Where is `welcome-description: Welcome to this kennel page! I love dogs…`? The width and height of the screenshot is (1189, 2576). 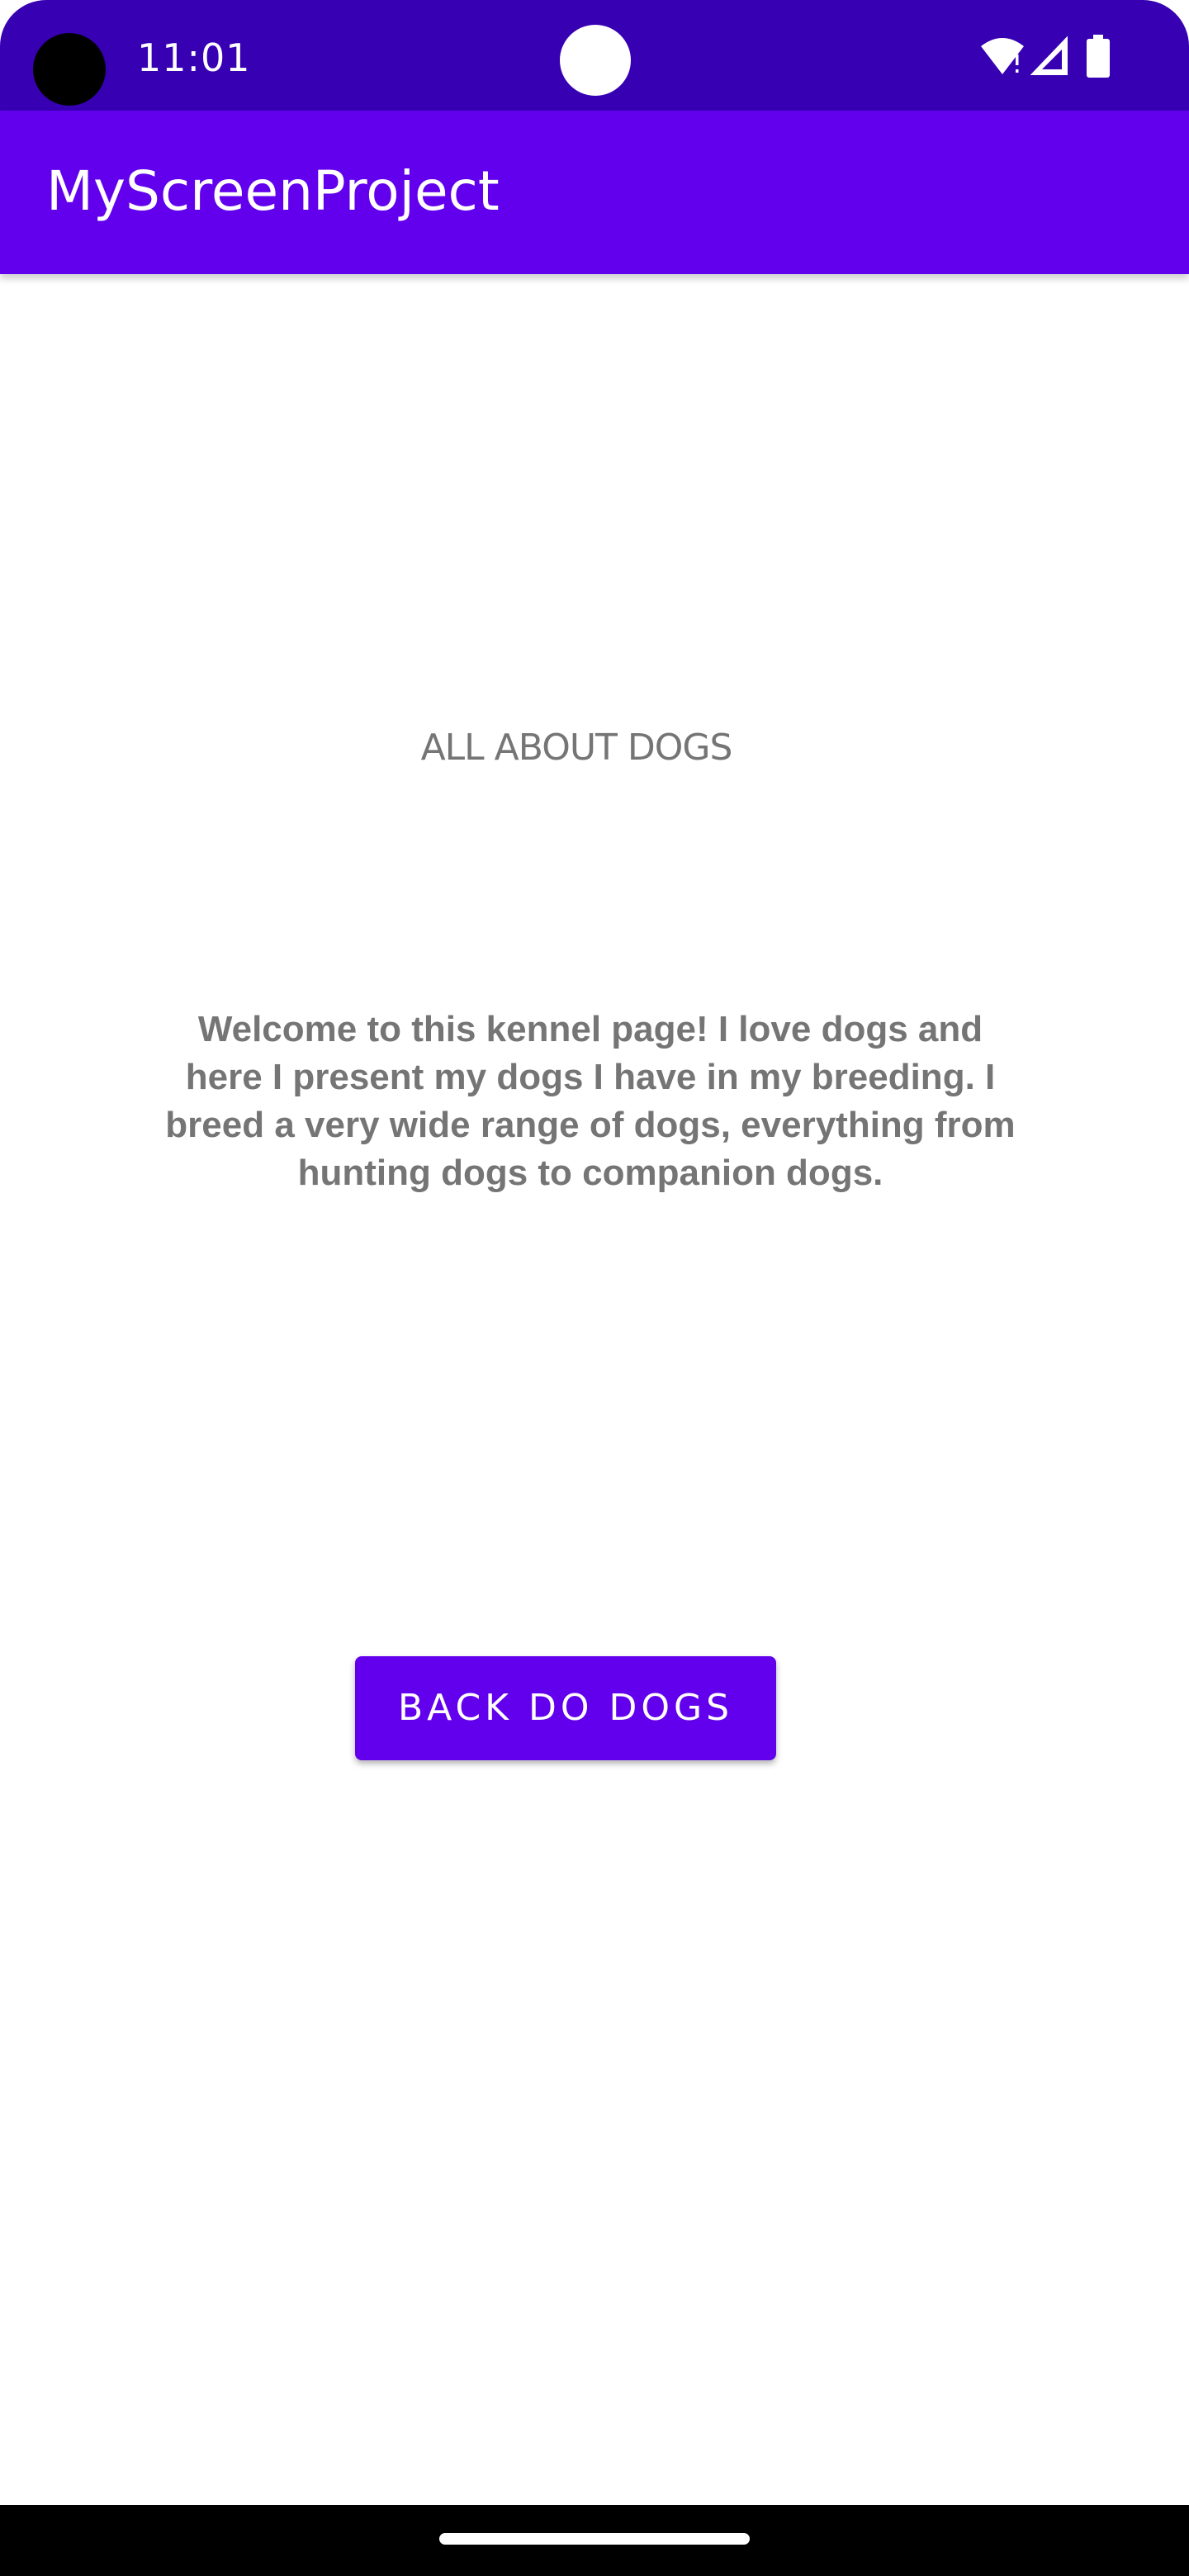 welcome-description: Welcome to this kennel page! I love dogs… is located at coordinates (590, 1101).